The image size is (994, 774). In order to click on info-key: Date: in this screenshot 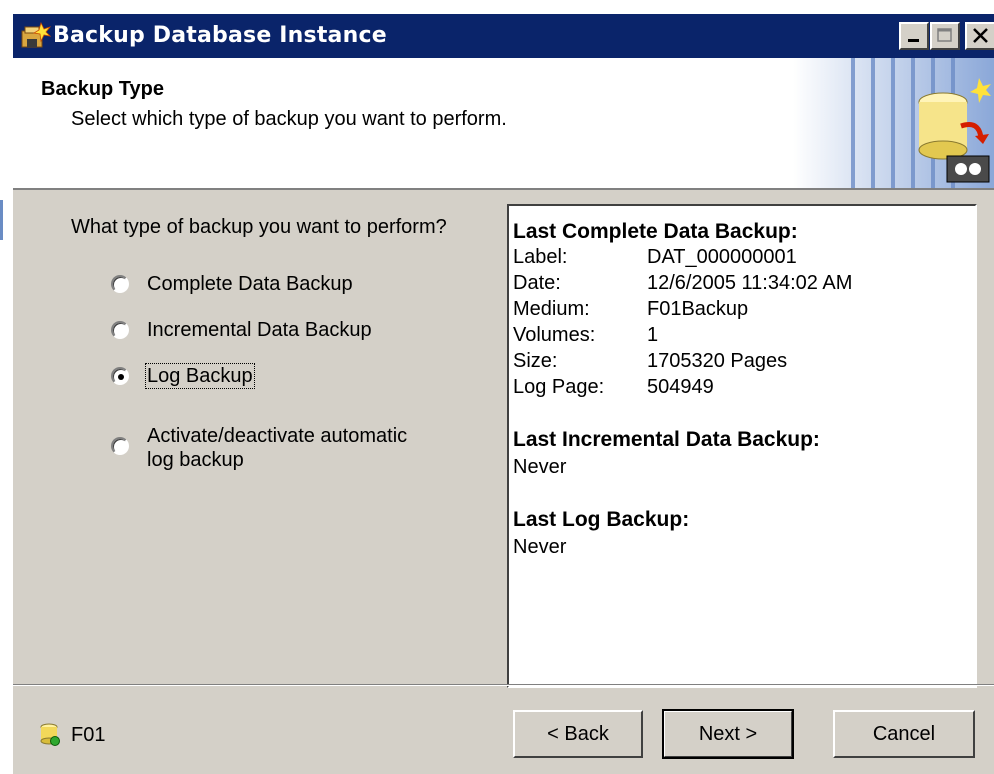, I will do `click(537, 283)`.